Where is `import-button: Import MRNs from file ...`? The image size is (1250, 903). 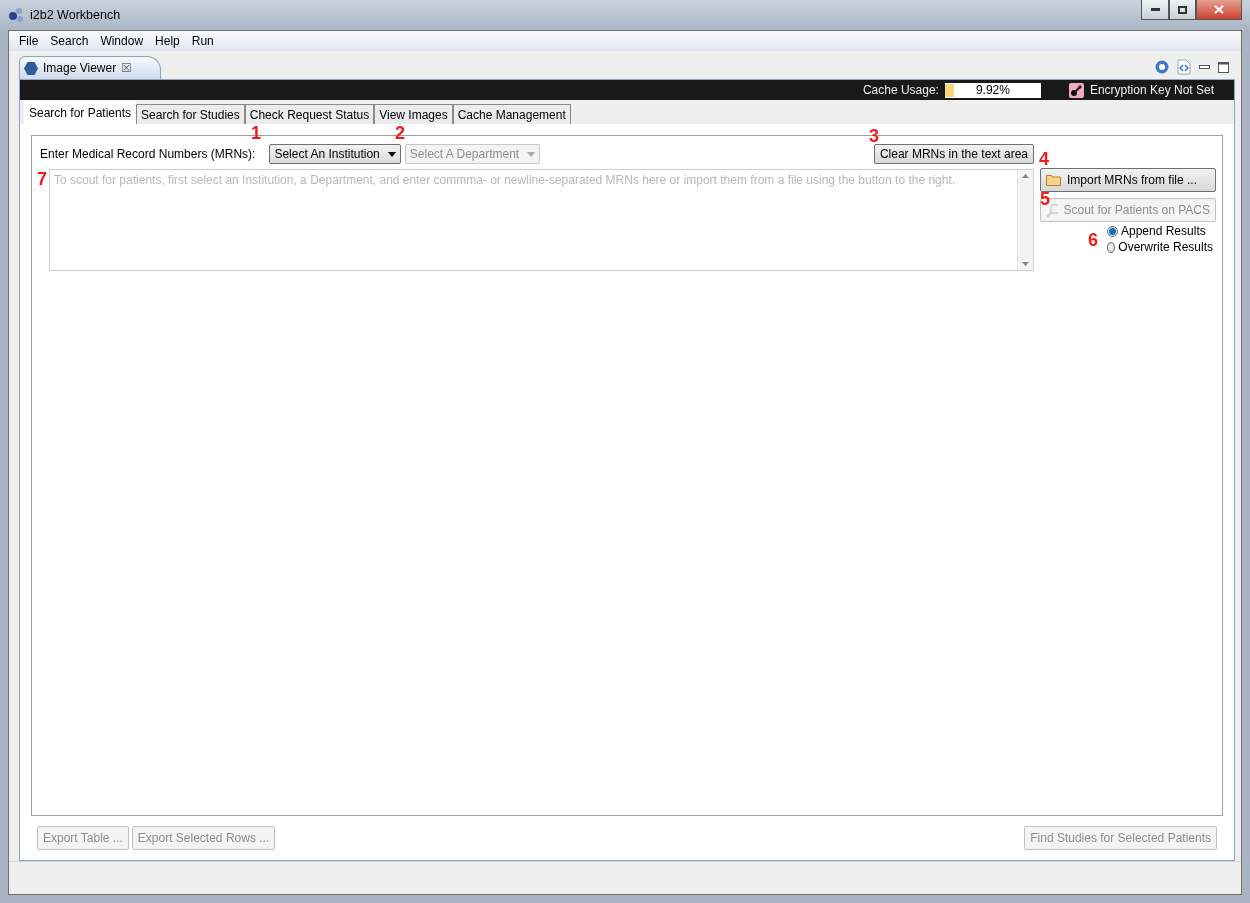
import-button: Import MRNs from file ... is located at coordinates (1128, 180).